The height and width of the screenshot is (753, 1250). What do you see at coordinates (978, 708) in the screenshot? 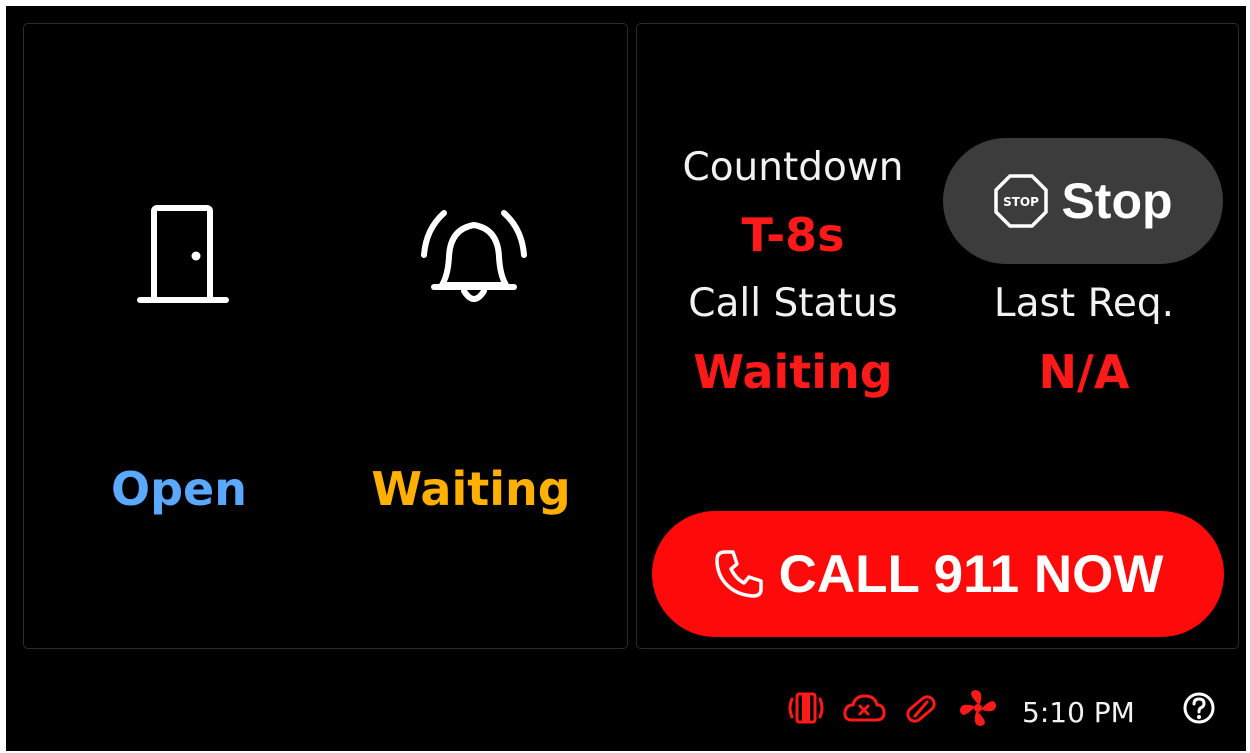
I see `fan-icon` at bounding box center [978, 708].